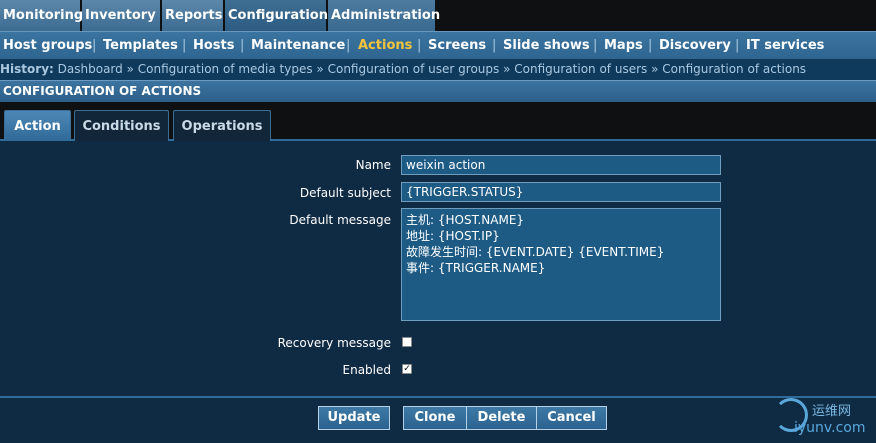  Describe the element at coordinates (140, 45) in the screenshot. I see `submenu-templates: Templates` at that location.